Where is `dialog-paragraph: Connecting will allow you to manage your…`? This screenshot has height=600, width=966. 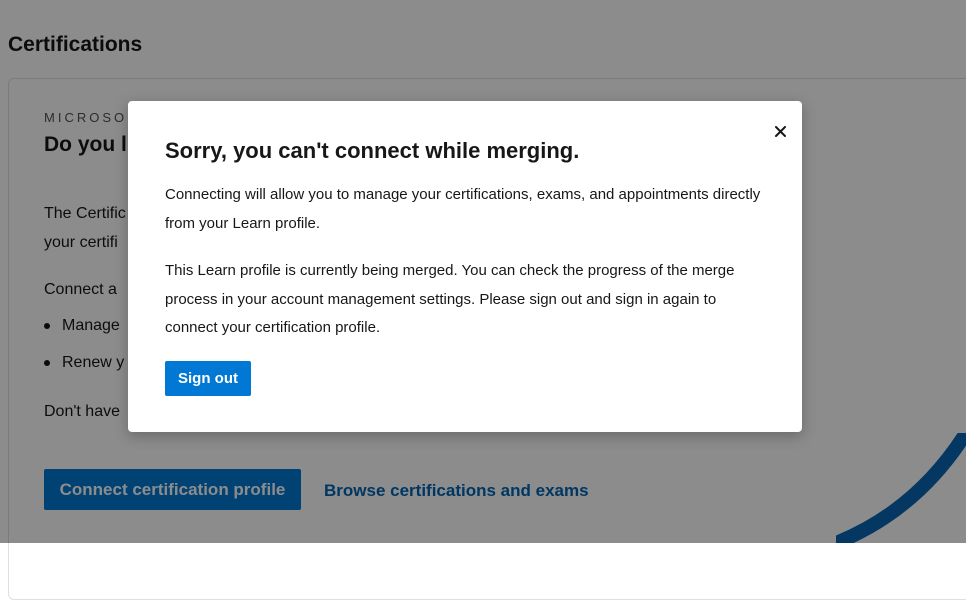 dialog-paragraph: Connecting will allow you to manage your… is located at coordinates (463, 209).